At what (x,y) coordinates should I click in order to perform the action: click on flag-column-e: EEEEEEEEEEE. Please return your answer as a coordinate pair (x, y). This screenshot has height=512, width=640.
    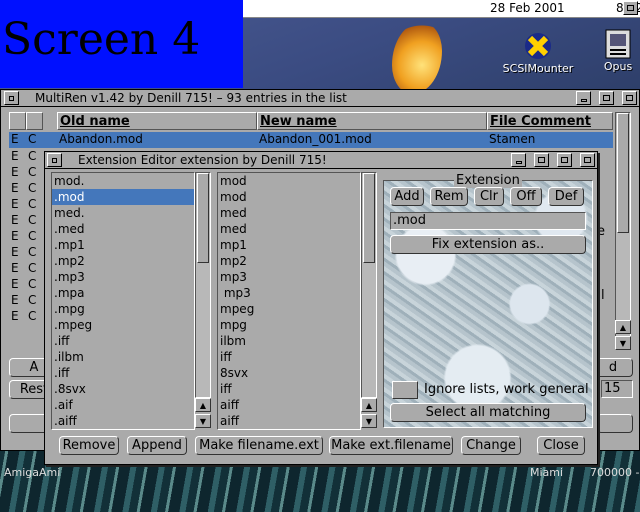
    Looking at the image, I should click on (18, 236).